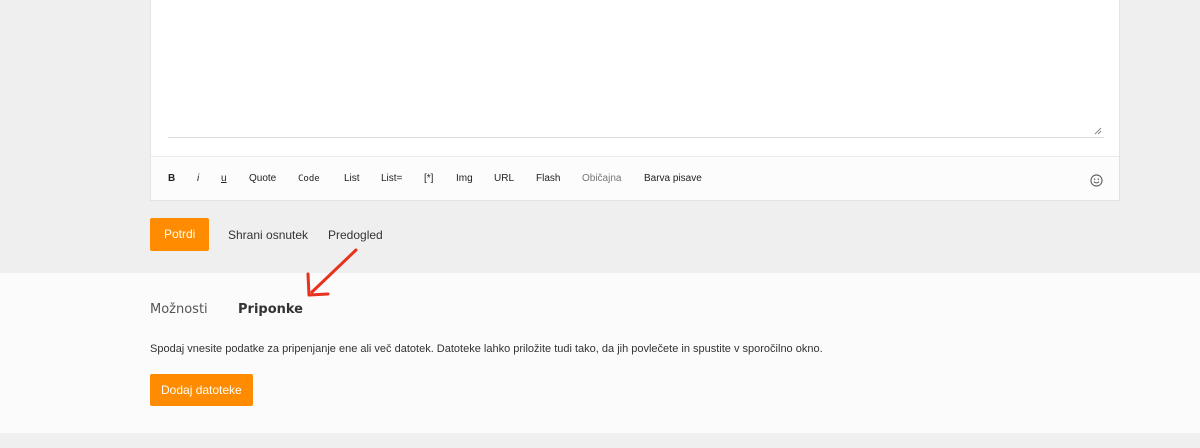 The width and height of the screenshot is (1200, 448). I want to click on underline-button: u, so click(224, 178).